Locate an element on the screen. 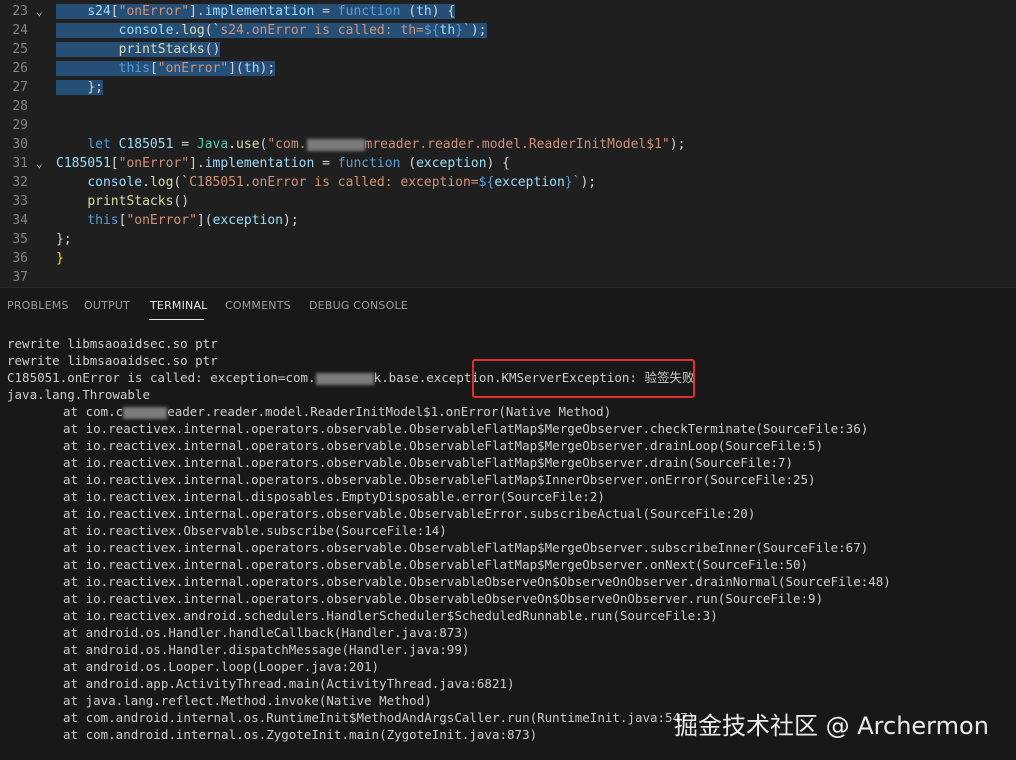 The width and height of the screenshot is (1016, 760). line-number: 28 is located at coordinates (20, 106).